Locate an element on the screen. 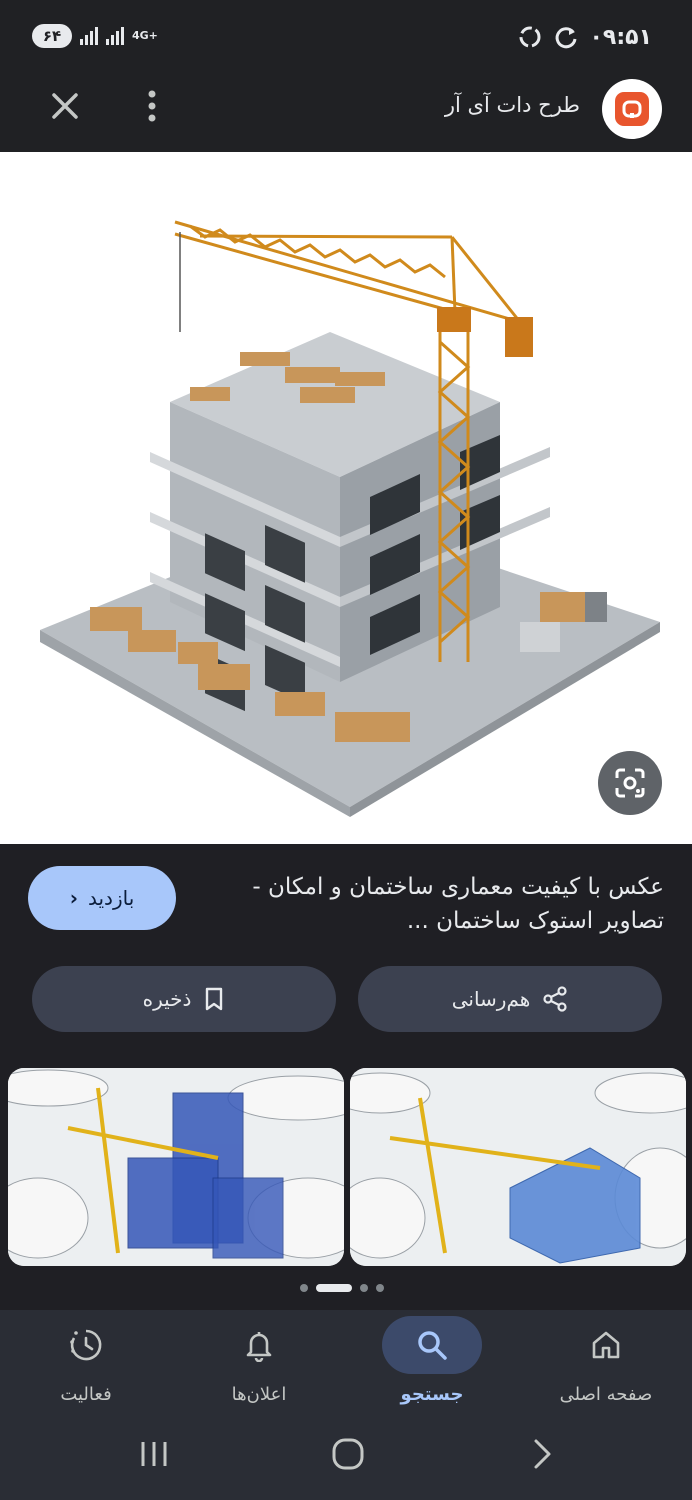  refresh-icon is located at coordinates (566, 38).